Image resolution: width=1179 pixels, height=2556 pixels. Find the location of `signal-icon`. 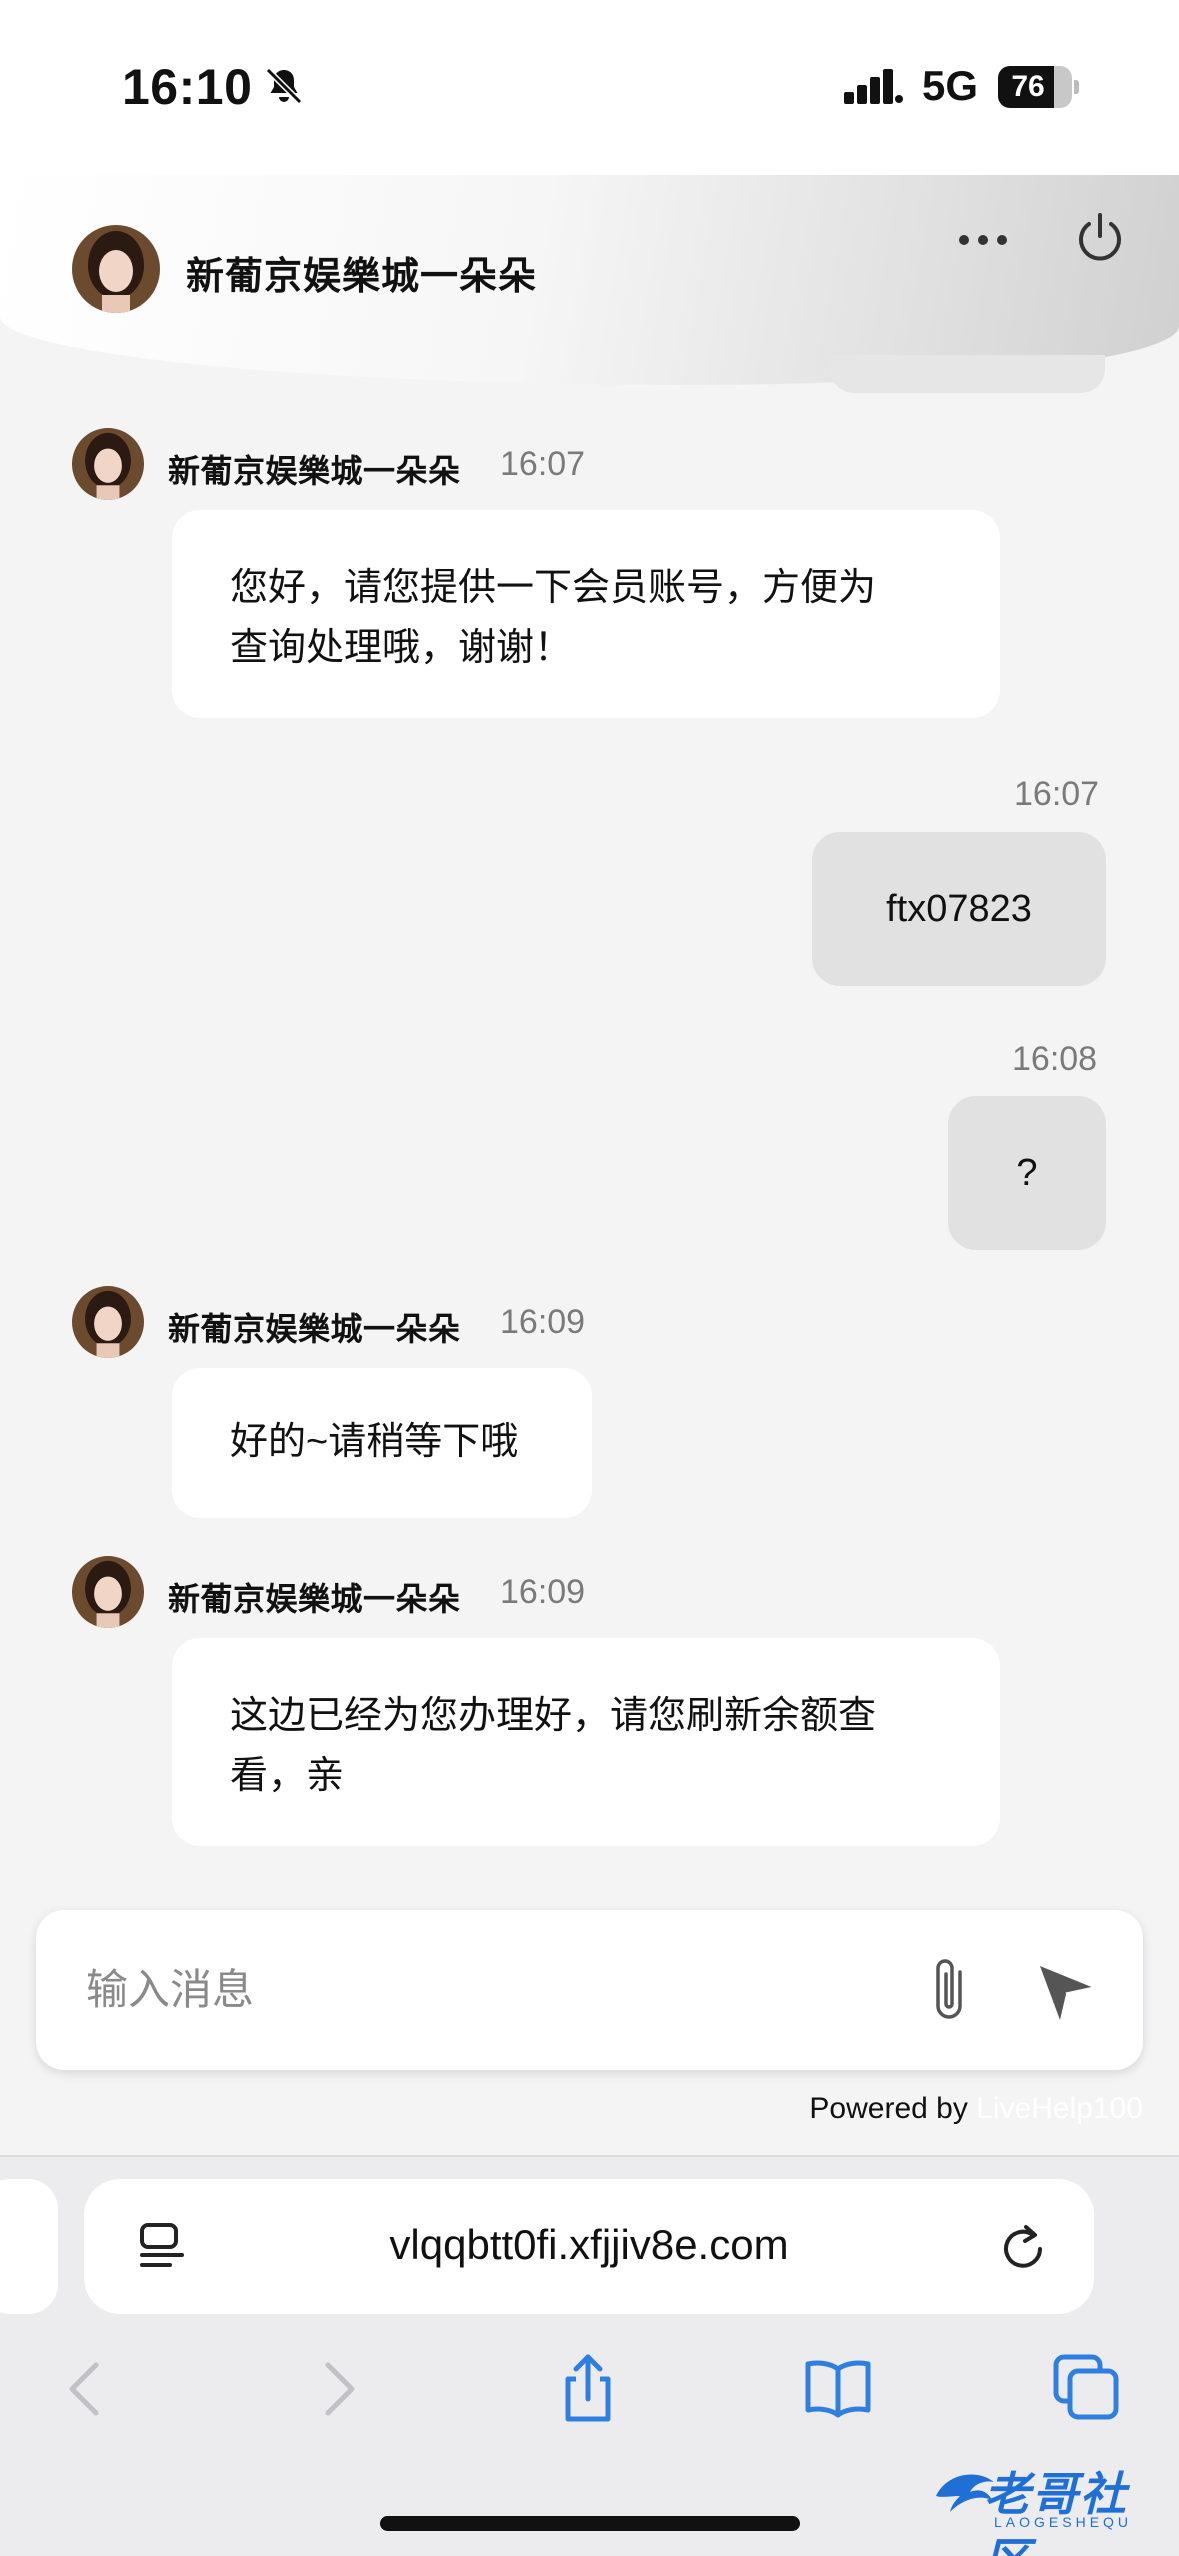

signal-icon is located at coordinates (873, 86).